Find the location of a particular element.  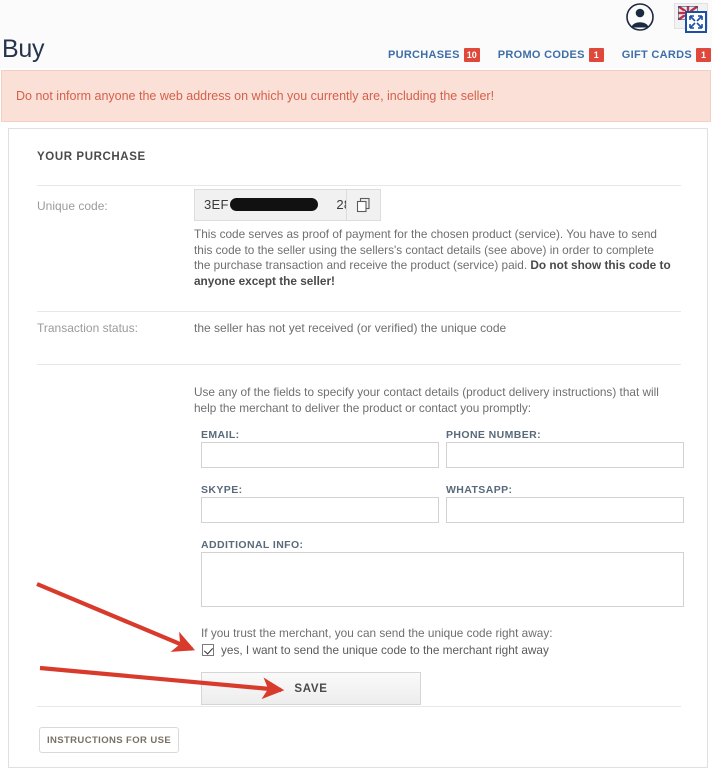

nav-label-promo-codes: PROMO CODES is located at coordinates (541, 55).